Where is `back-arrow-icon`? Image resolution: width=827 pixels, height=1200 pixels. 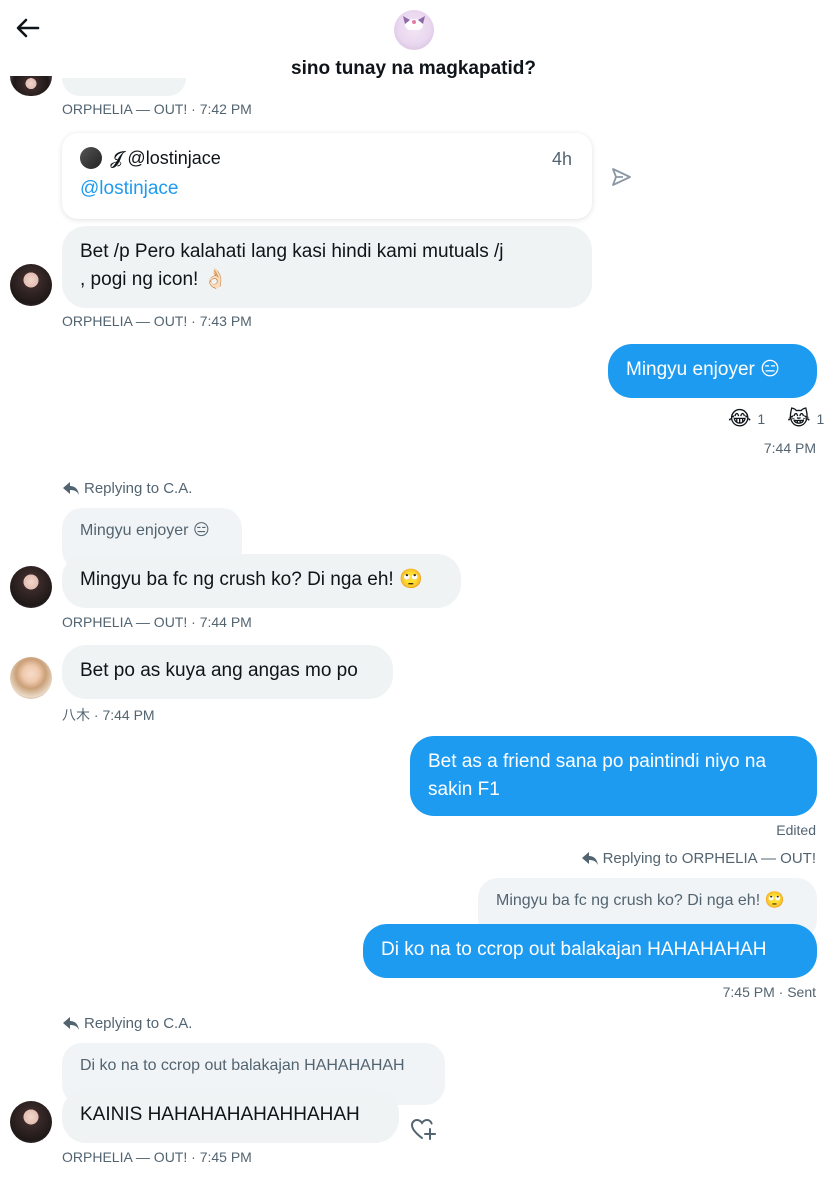 back-arrow-icon is located at coordinates (28, 28).